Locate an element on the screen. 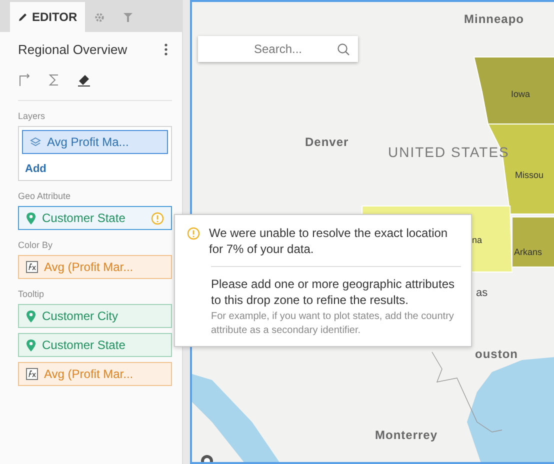 The height and width of the screenshot is (464, 554). map-label: Monterrey is located at coordinates (406, 435).